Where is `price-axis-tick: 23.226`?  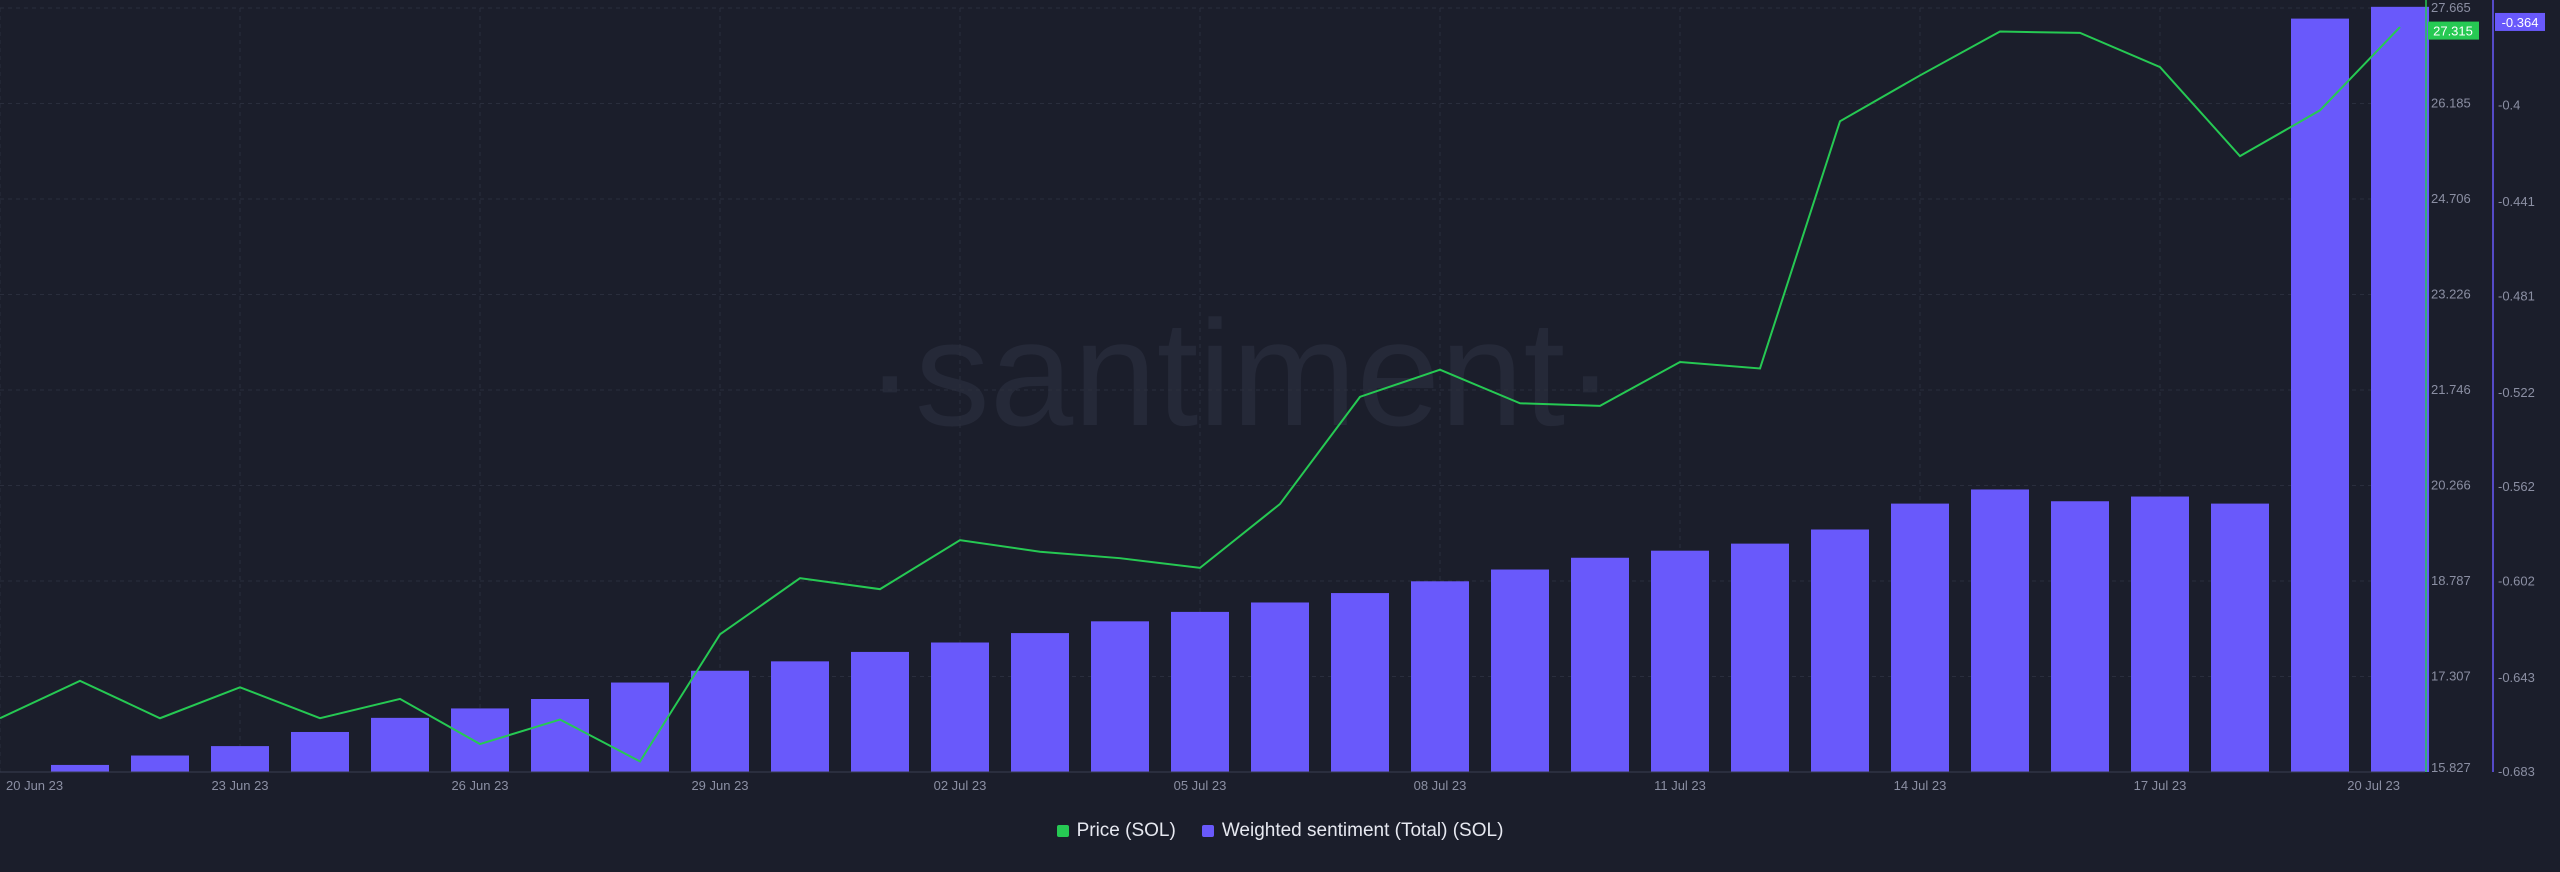
price-axis-tick: 23.226 is located at coordinates (2451, 293).